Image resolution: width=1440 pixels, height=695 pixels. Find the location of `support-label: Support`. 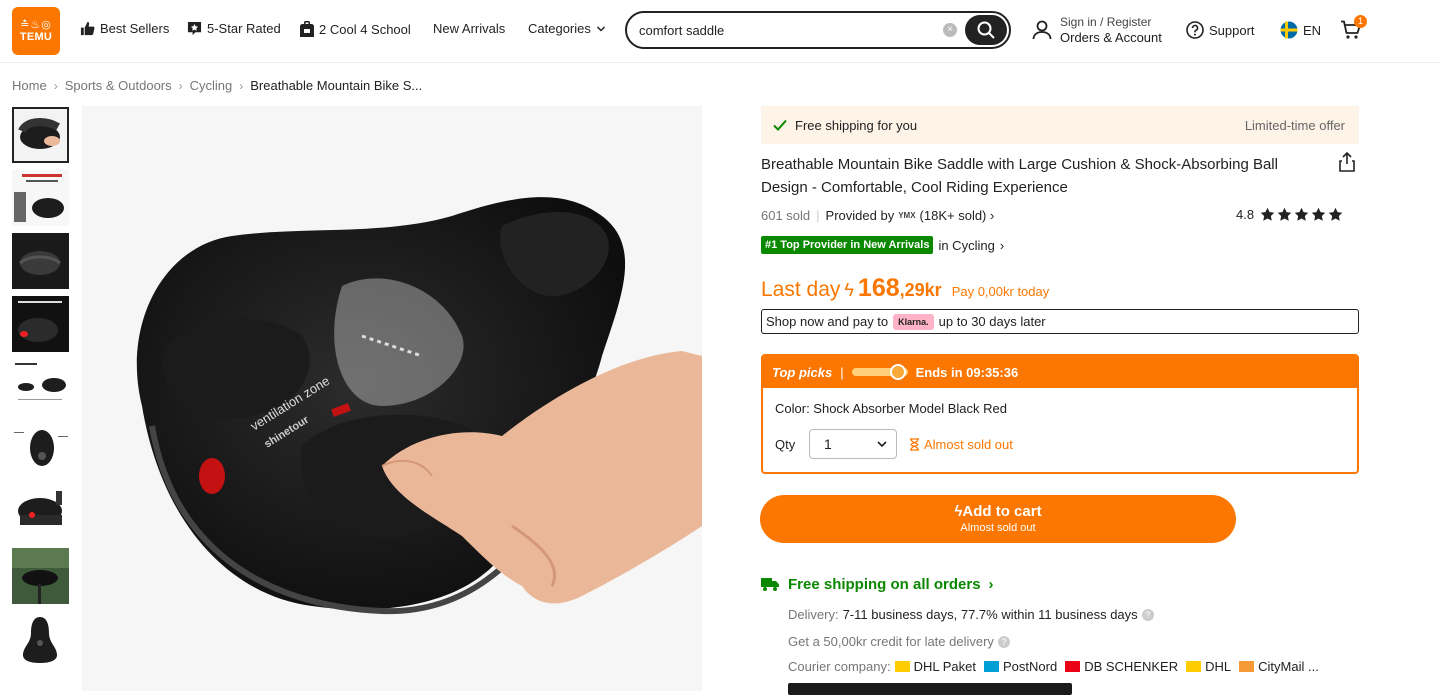

support-label: Support is located at coordinates (1232, 30).